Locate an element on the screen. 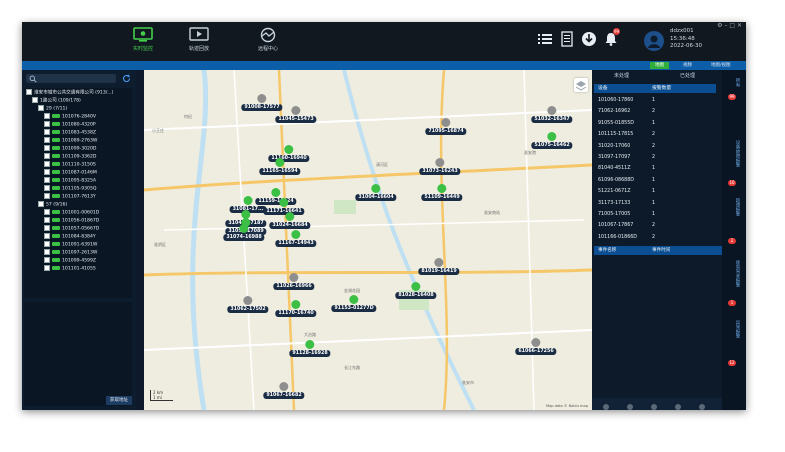  nav-track-playback: 轨迹回放 is located at coordinates (199, 41).